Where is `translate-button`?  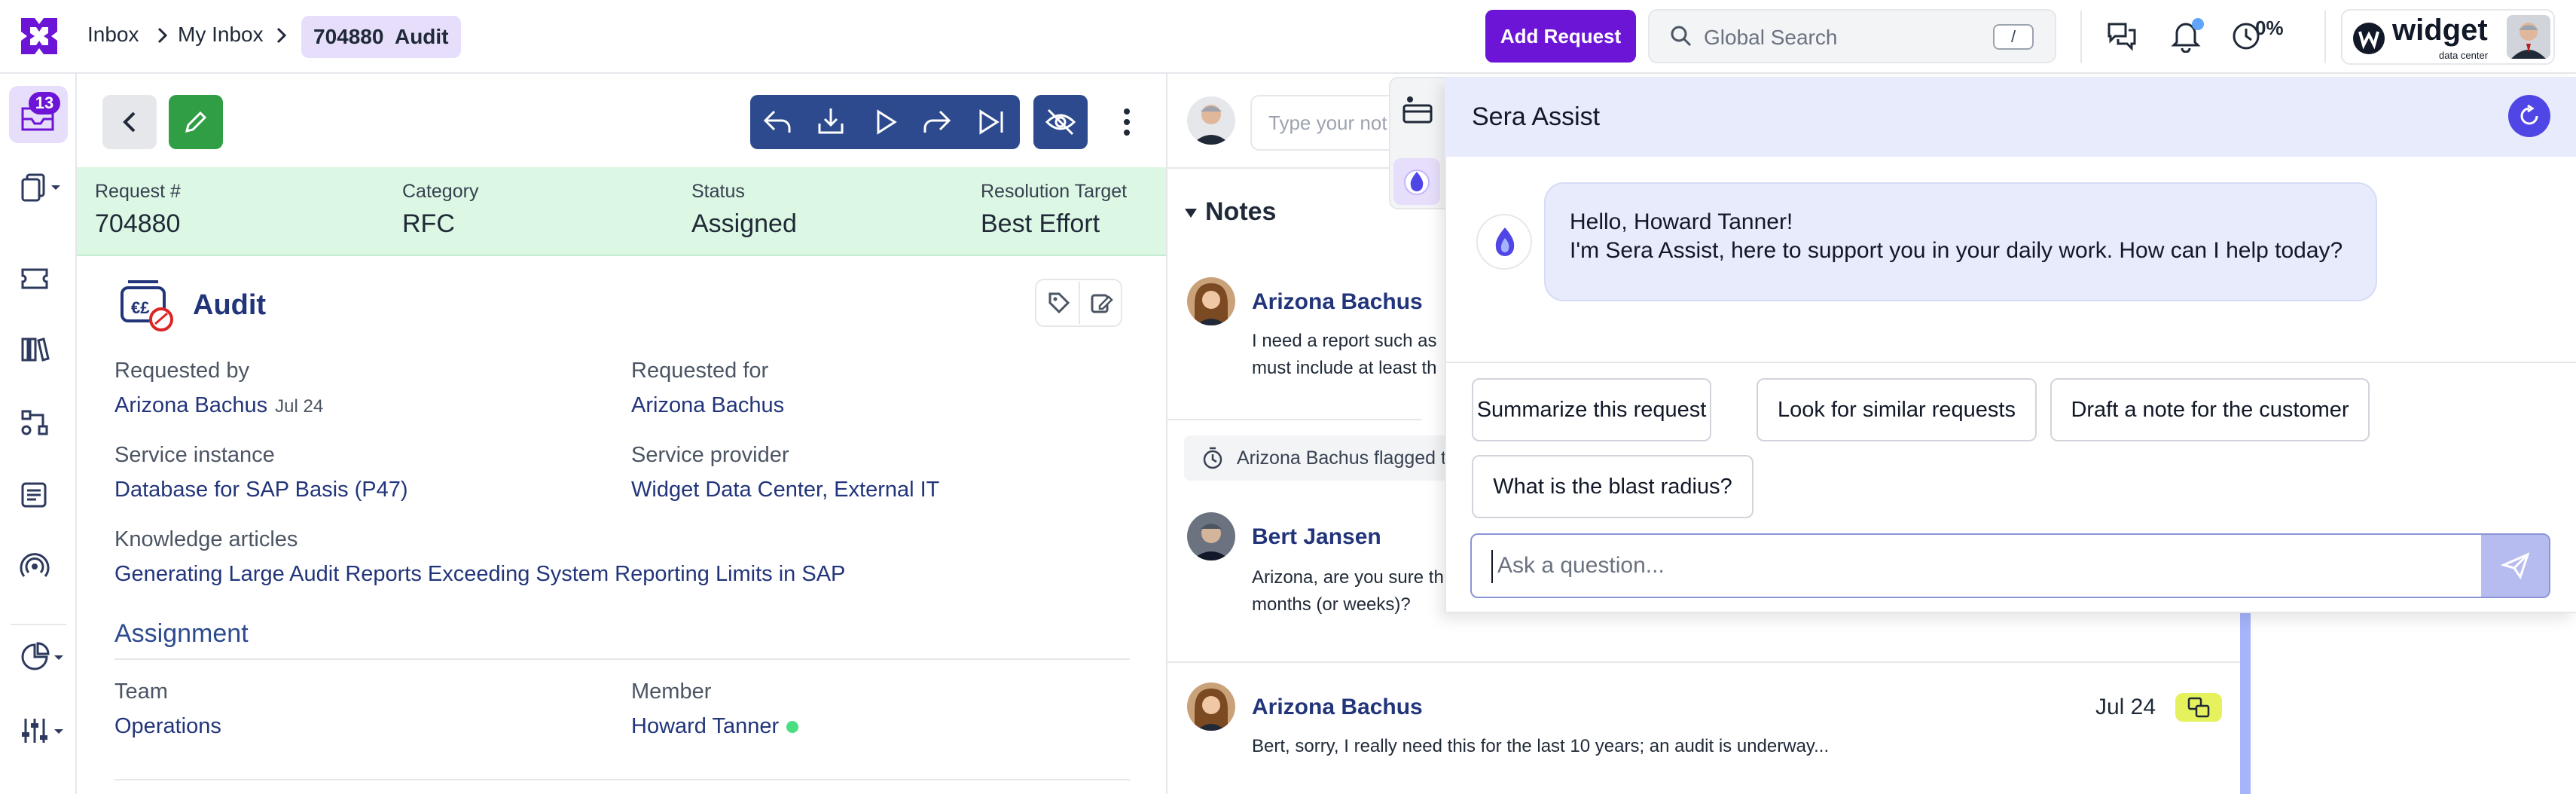
translate-button is located at coordinates (2198, 707).